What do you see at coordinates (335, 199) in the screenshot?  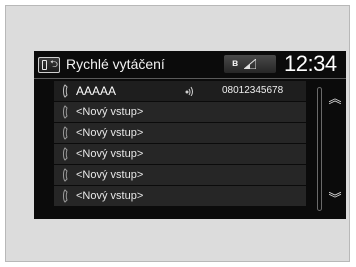 I see `double-chevron-down-icon: ︾` at bounding box center [335, 199].